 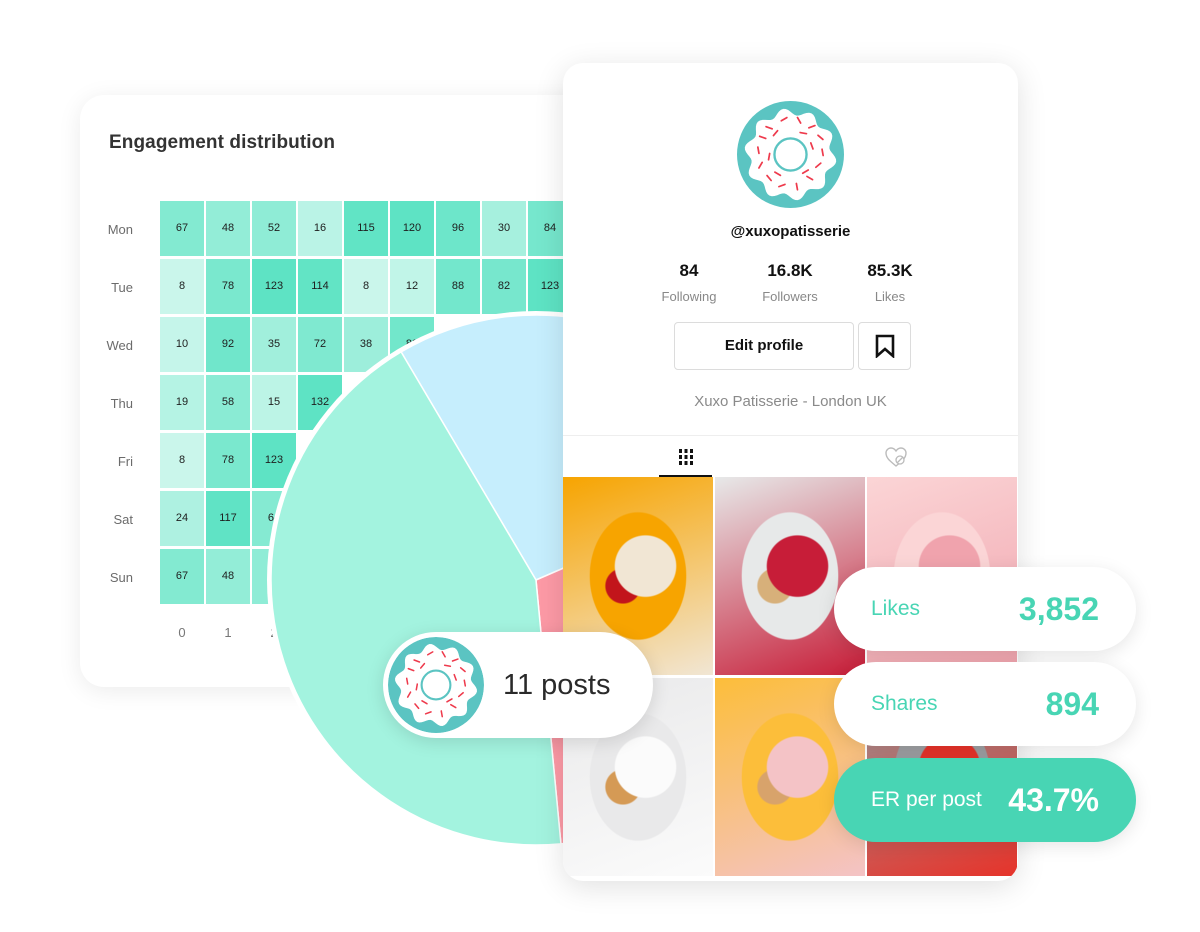 I want to click on heatmap-cell: 12, so click(x=412, y=286).